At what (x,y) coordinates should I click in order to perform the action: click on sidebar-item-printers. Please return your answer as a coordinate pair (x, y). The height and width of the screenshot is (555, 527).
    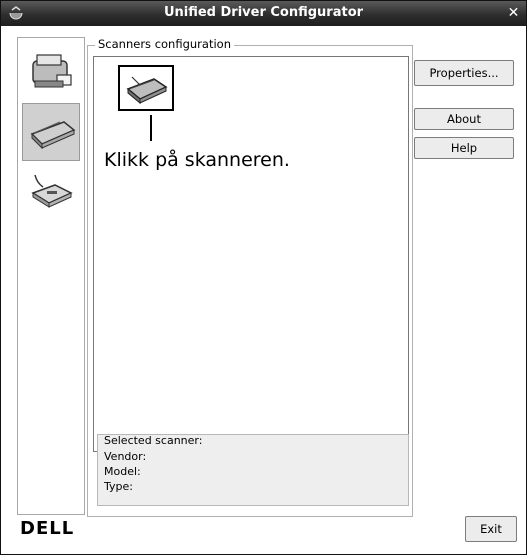
    Looking at the image, I should click on (51, 72).